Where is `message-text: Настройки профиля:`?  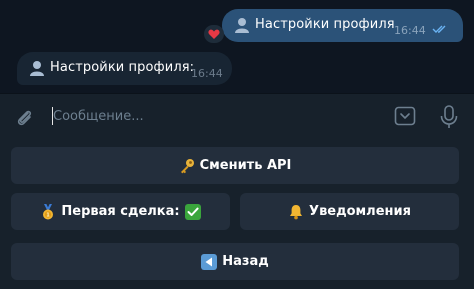 message-text: Настройки профиля: is located at coordinates (122, 67).